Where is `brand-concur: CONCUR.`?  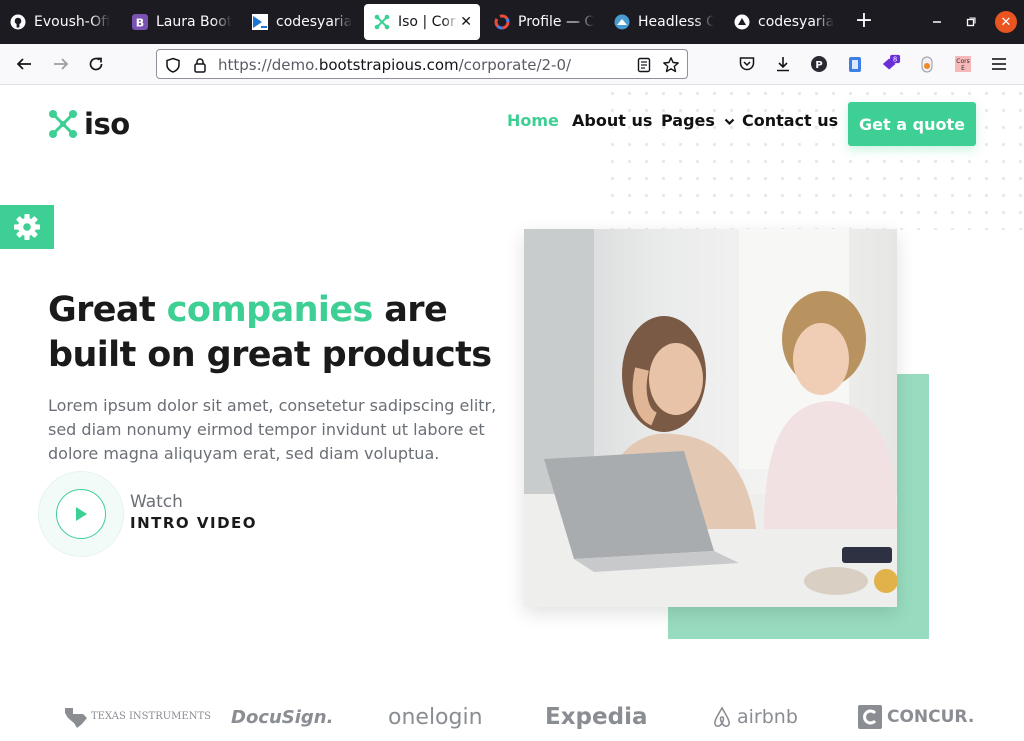 brand-concur: CONCUR. is located at coordinates (916, 717).